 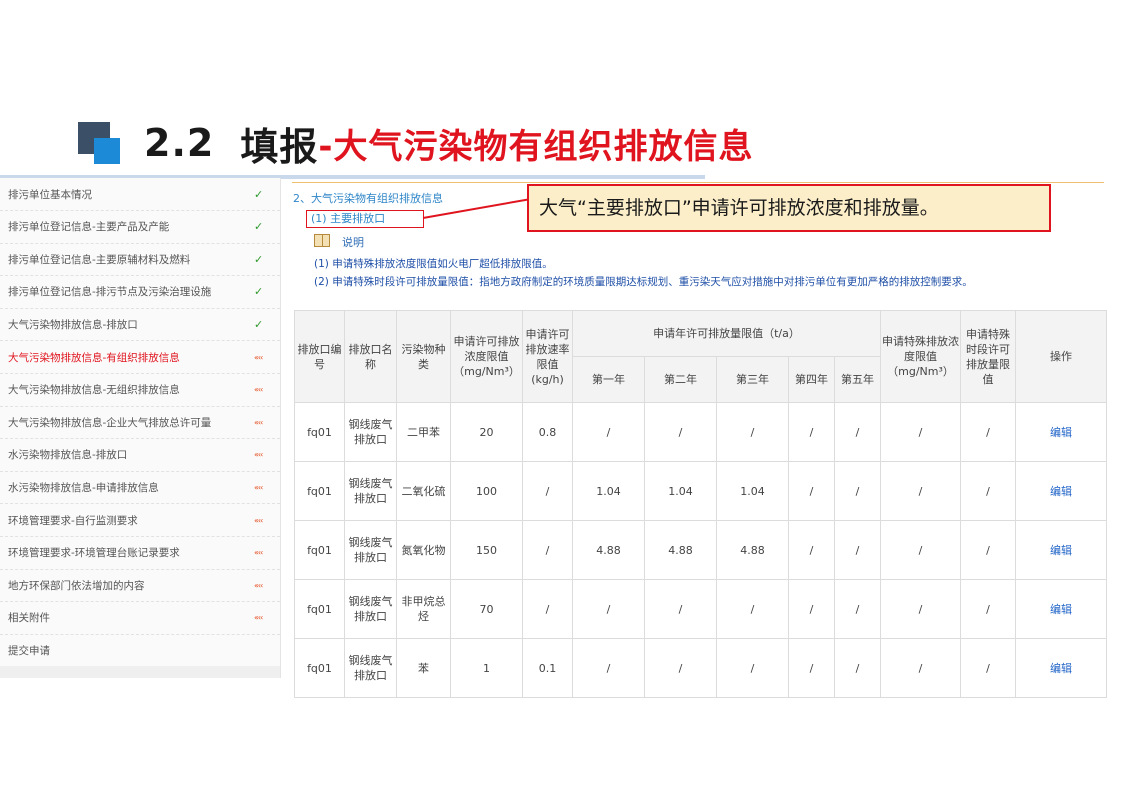 I want to click on table-row: fq01 钢线废气排放口 氮氧化物 150/4.88 4.88 4.88// / / 编辑, so click(x=701, y=550).